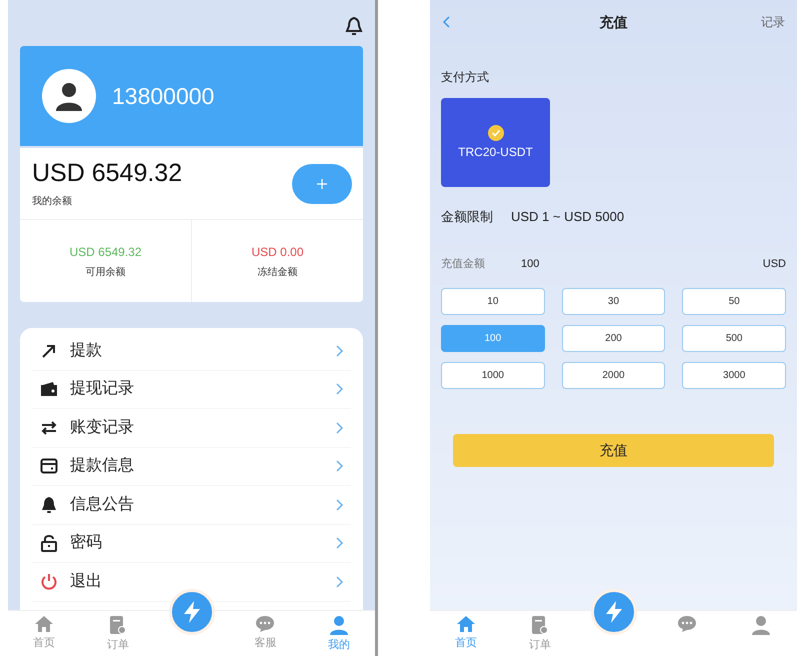 This screenshot has height=656, width=800. What do you see at coordinates (614, 338) in the screenshot?
I see `amount-option: 200` at bounding box center [614, 338].